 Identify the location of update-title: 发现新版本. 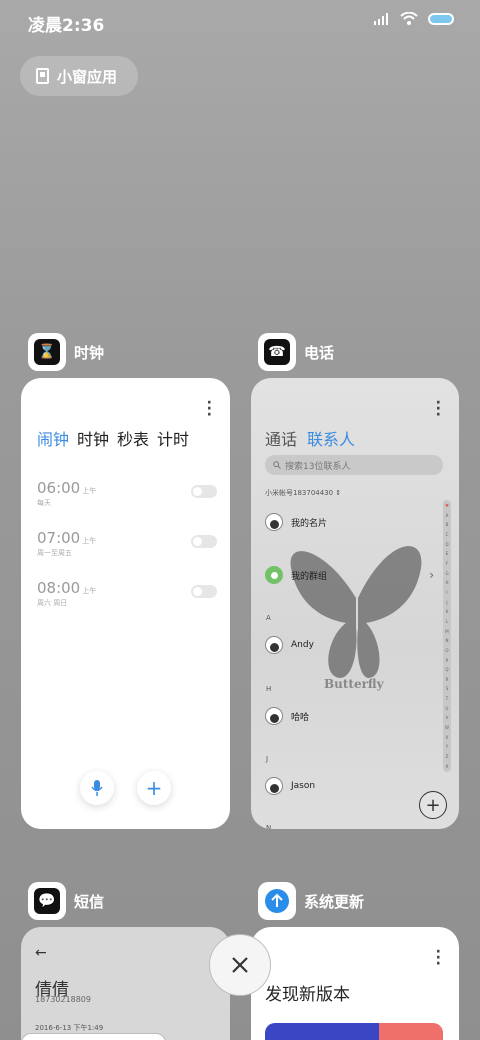
(307, 995).